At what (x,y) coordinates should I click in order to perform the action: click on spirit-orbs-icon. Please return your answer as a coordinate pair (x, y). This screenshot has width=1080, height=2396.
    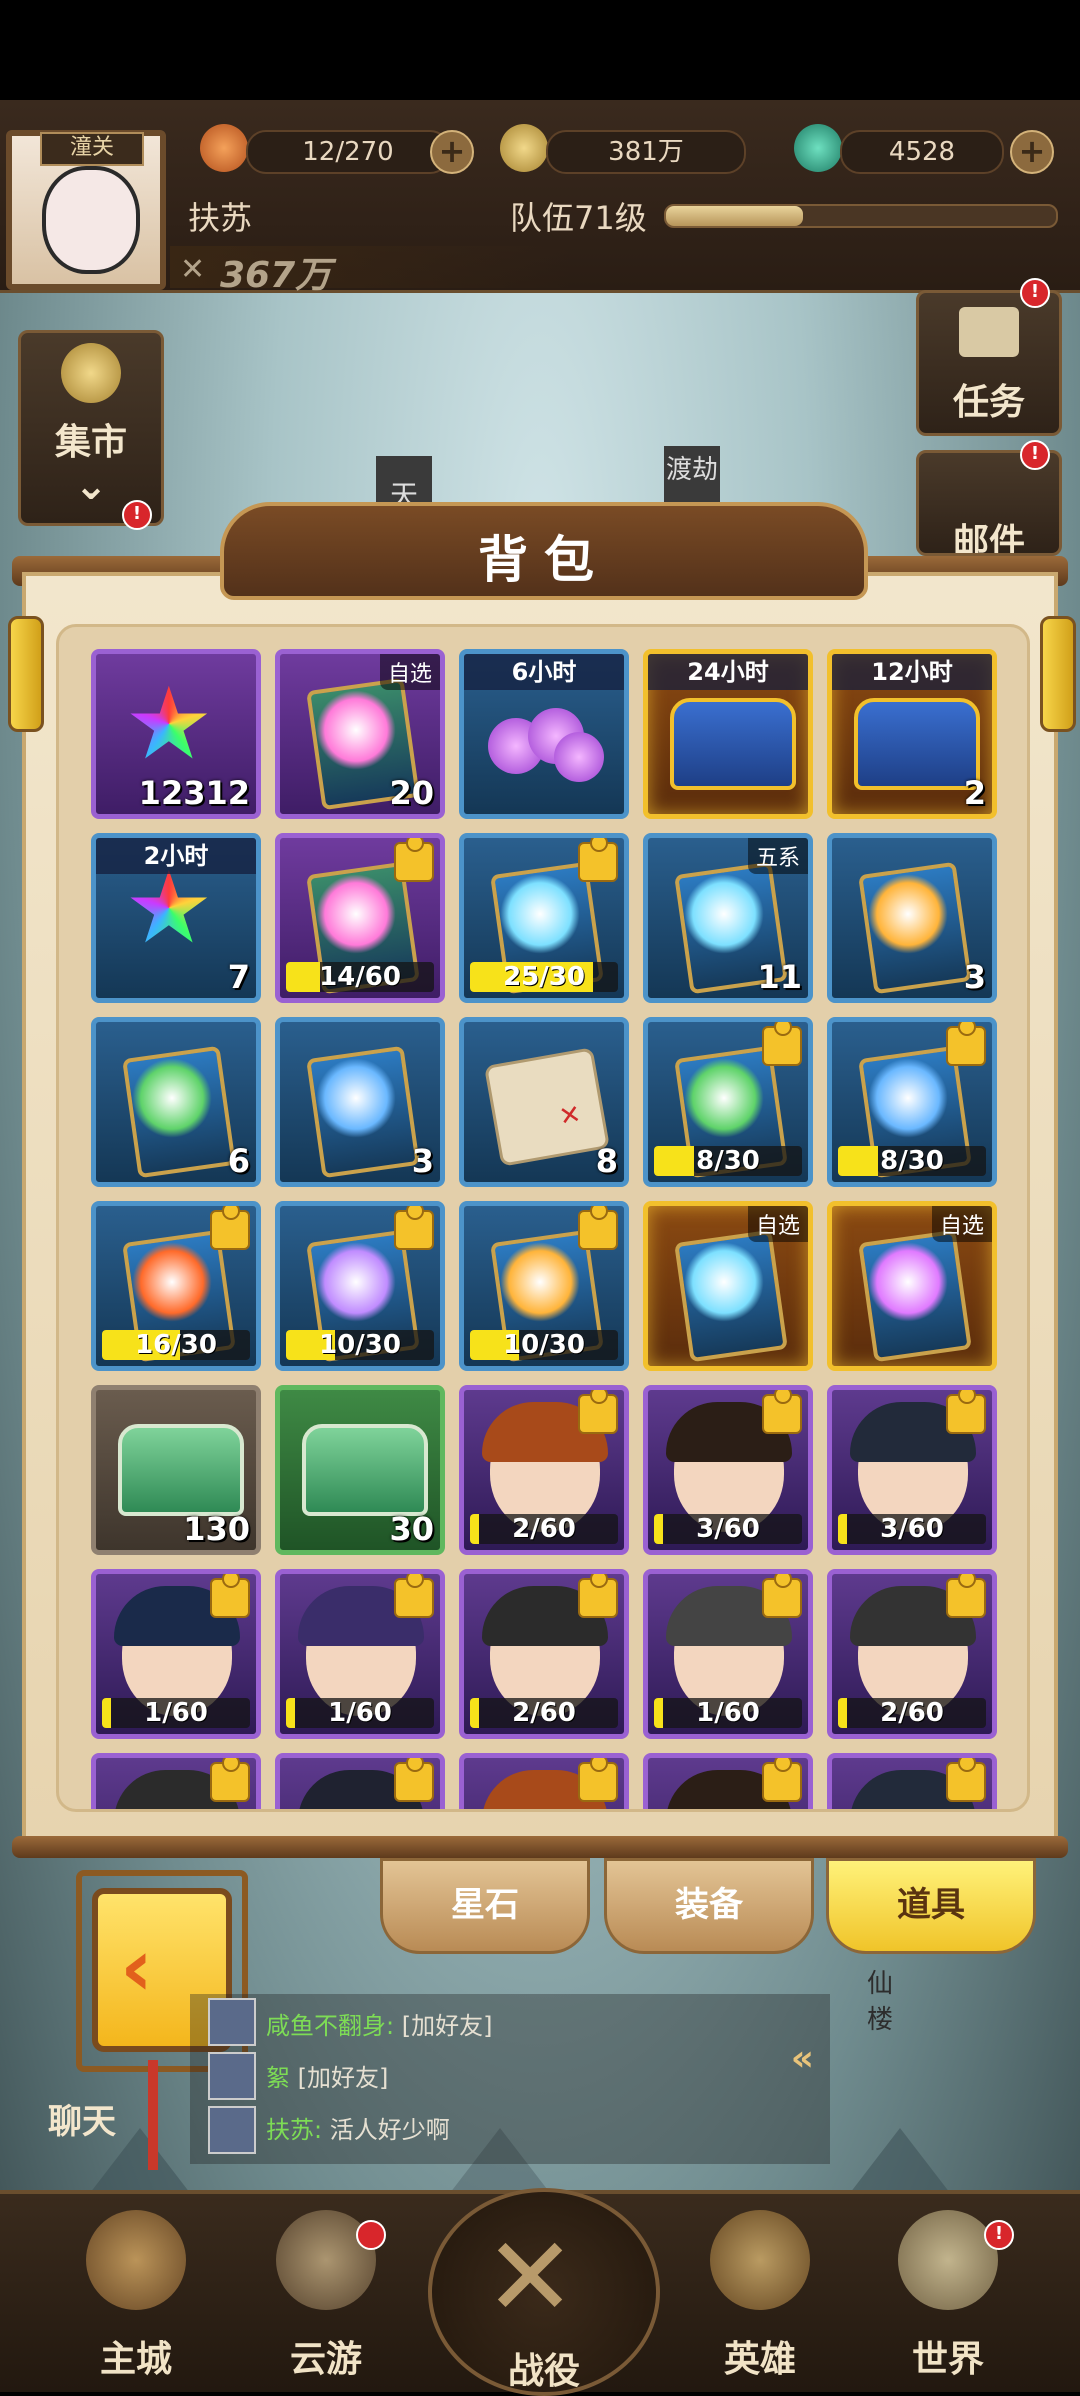
    Looking at the image, I should click on (548, 748).